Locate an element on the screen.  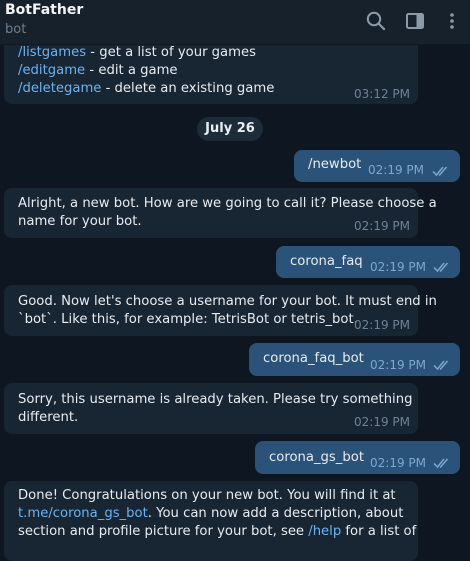
command-description: - edit a game is located at coordinates (131, 70).